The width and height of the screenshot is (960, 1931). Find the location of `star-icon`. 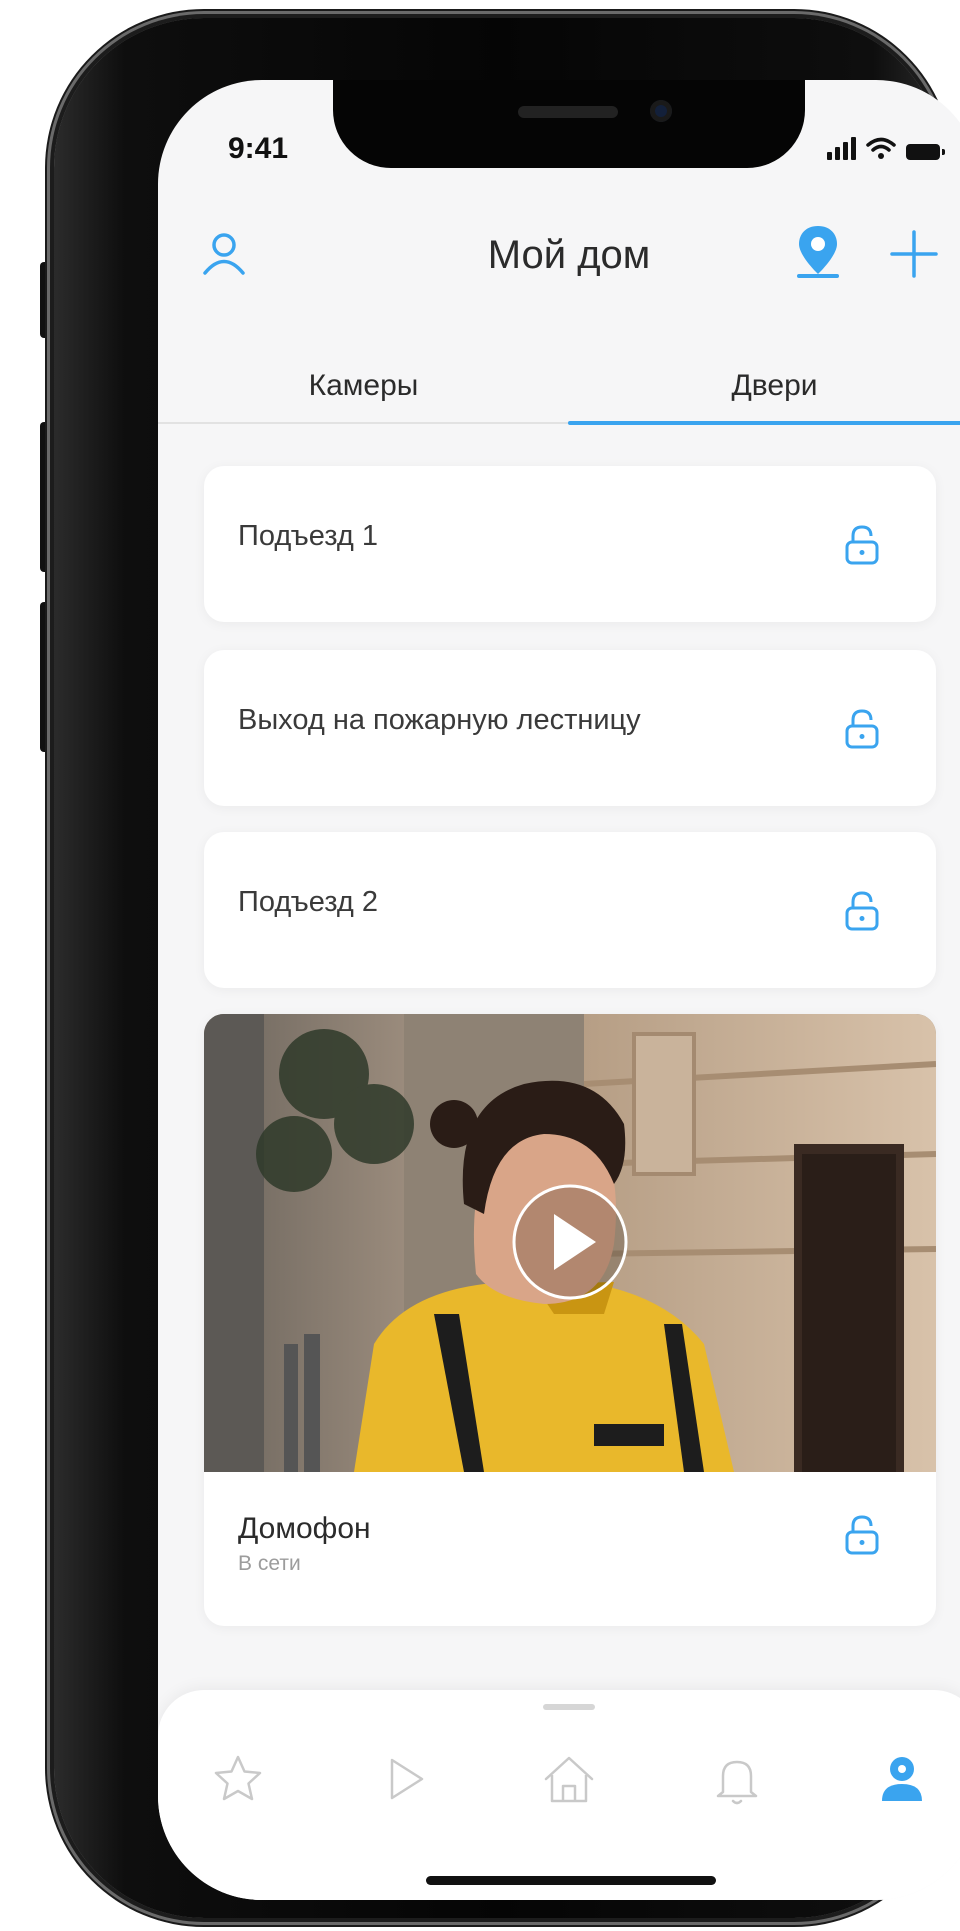

star-icon is located at coordinates (238, 1779).